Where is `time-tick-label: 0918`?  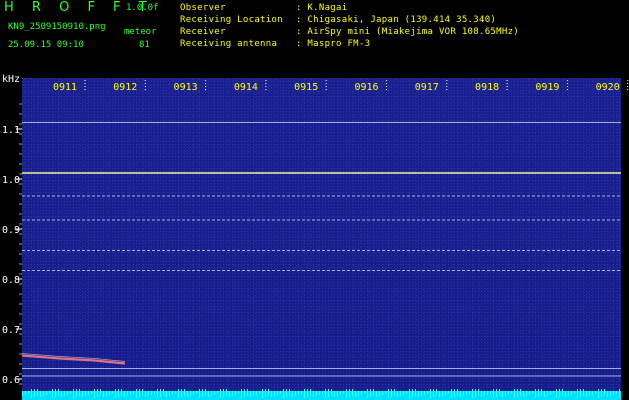 time-tick-label: 0918 is located at coordinates (487, 87).